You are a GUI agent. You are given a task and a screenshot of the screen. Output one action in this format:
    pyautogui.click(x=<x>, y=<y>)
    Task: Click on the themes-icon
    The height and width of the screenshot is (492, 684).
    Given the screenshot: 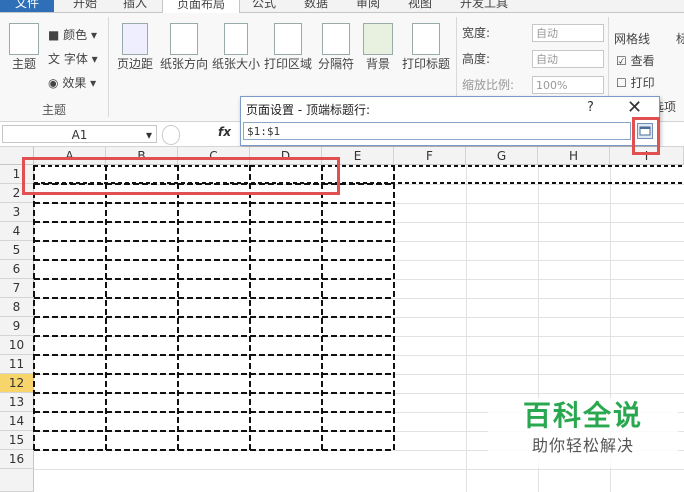 What is the action you would take?
    pyautogui.click(x=24, y=39)
    